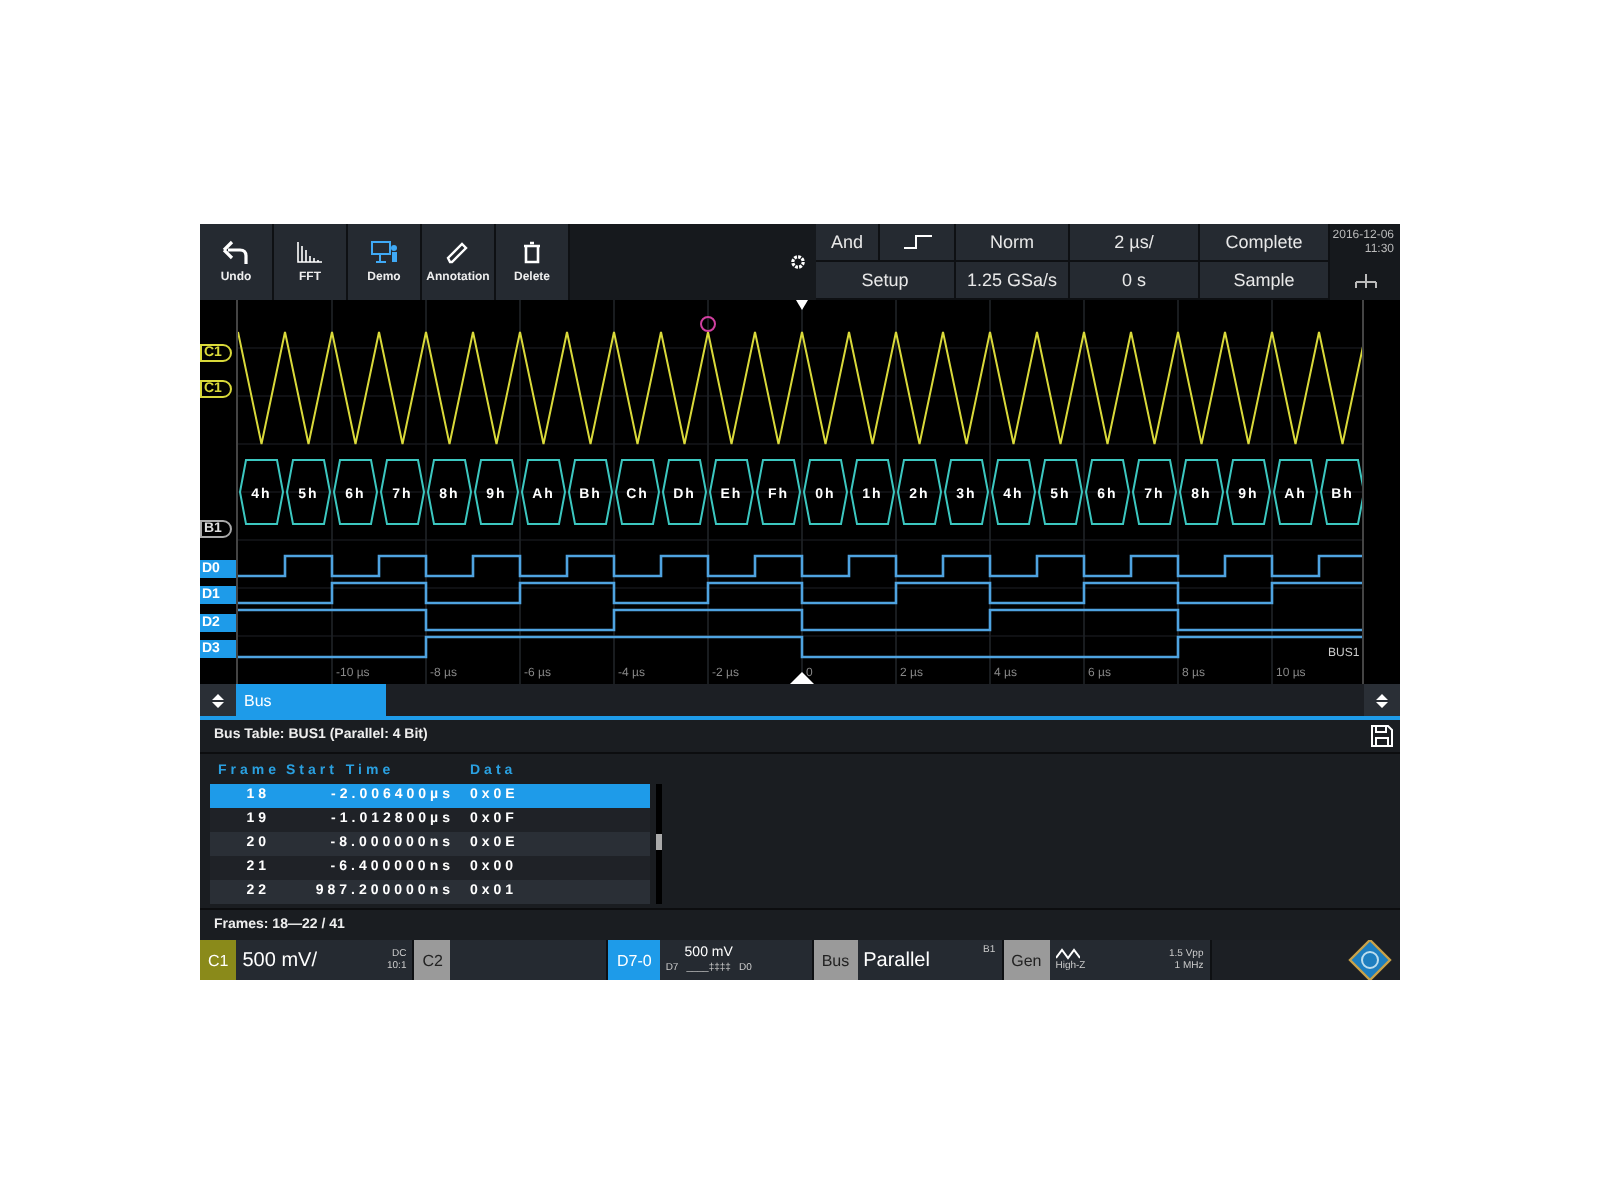 The width and height of the screenshot is (1600, 1200). I want to click on trigger-mode: Norm, so click(1013, 243).